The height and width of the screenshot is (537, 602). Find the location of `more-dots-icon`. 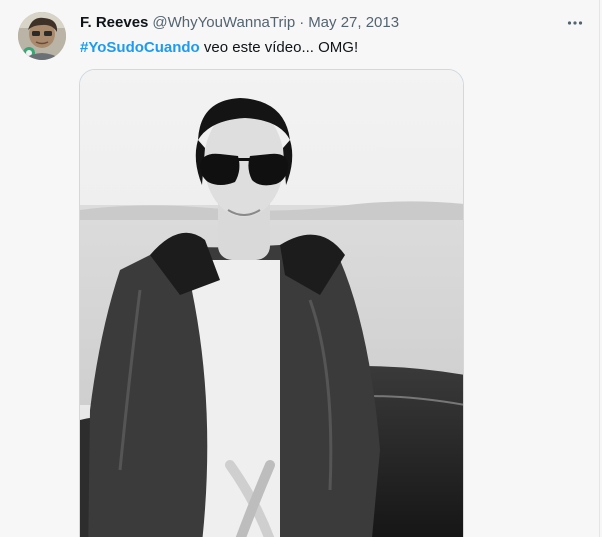

more-dots-icon is located at coordinates (575, 23).